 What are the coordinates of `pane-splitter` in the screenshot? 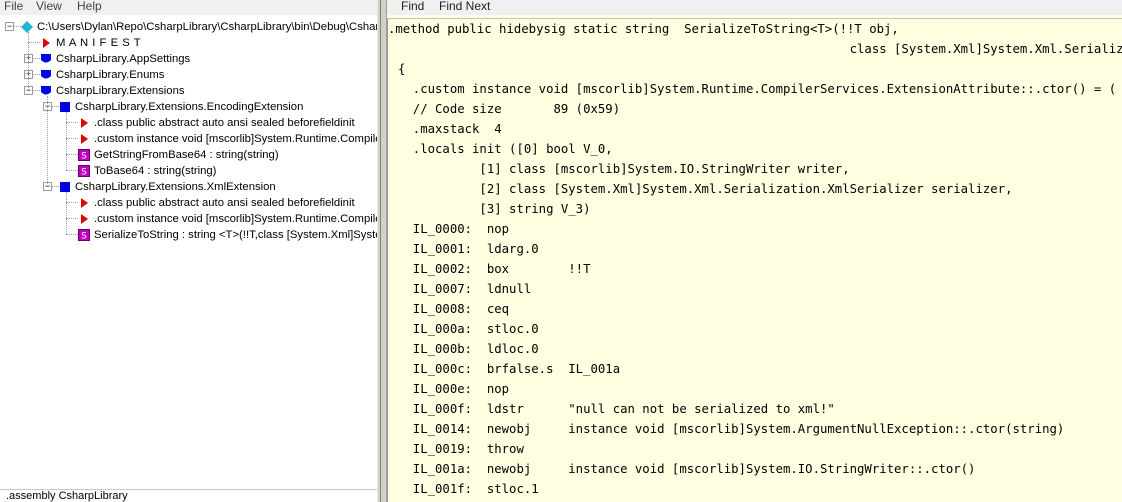 It's located at (382, 251).